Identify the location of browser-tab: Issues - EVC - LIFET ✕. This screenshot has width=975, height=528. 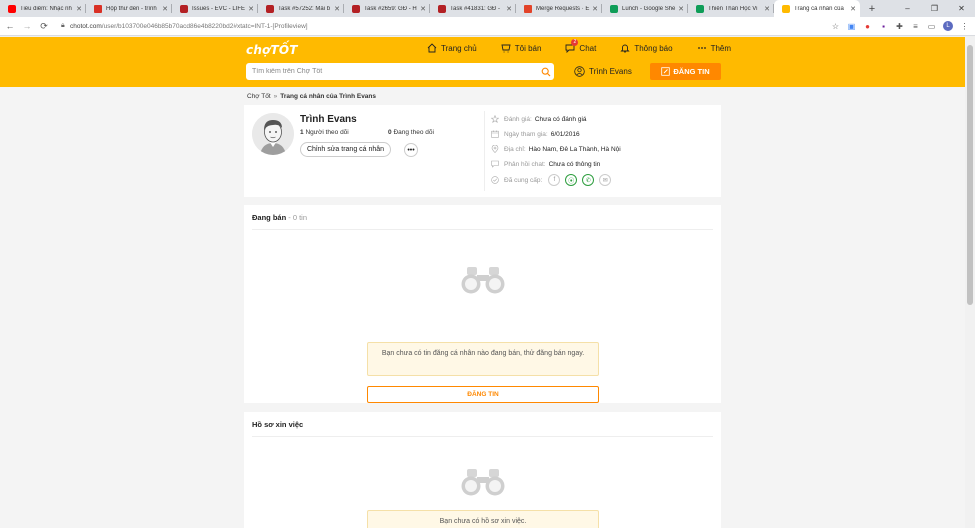
(215, 8).